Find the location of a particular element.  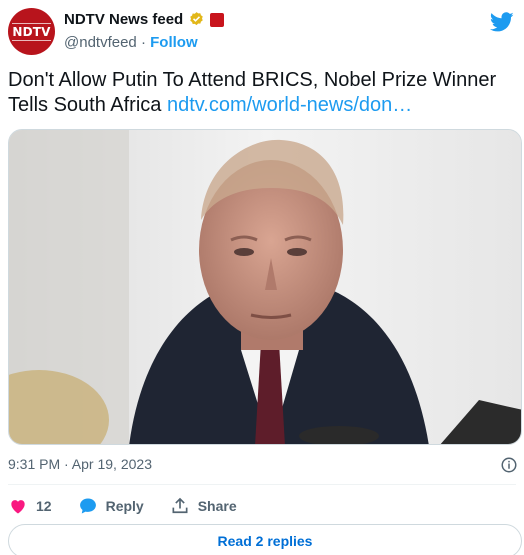

share-upload-icon is located at coordinates (180, 505).